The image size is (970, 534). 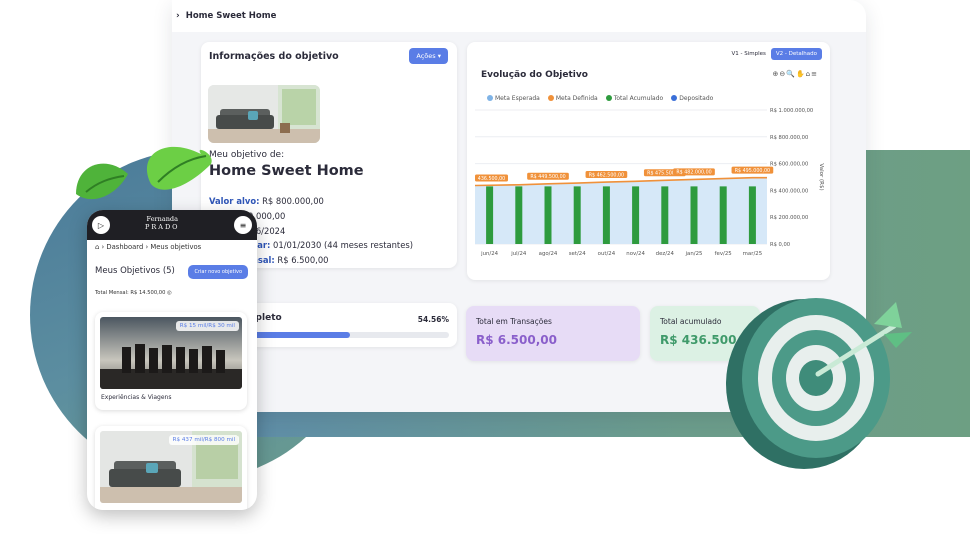 What do you see at coordinates (723, 254) in the screenshot?
I see `x-tick-label: fev/25` at bounding box center [723, 254].